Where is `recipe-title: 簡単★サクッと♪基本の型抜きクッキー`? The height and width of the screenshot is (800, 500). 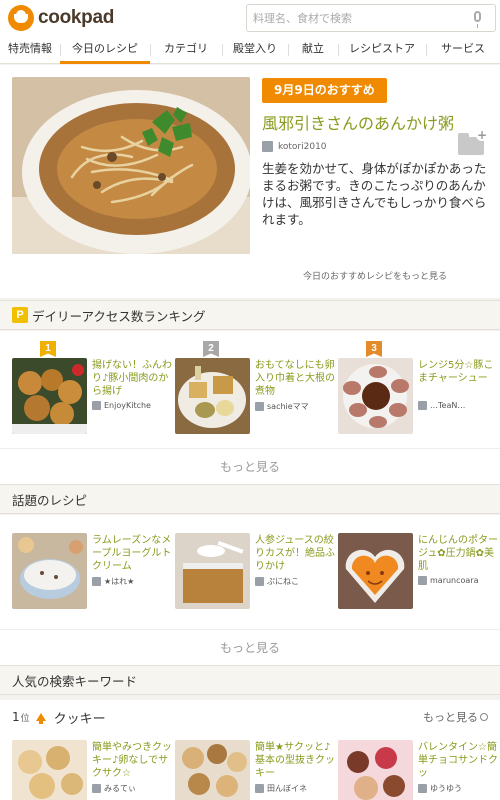
recipe-title: 簡単★サクッと♪基本の型抜きクッキー is located at coordinates (295, 760).